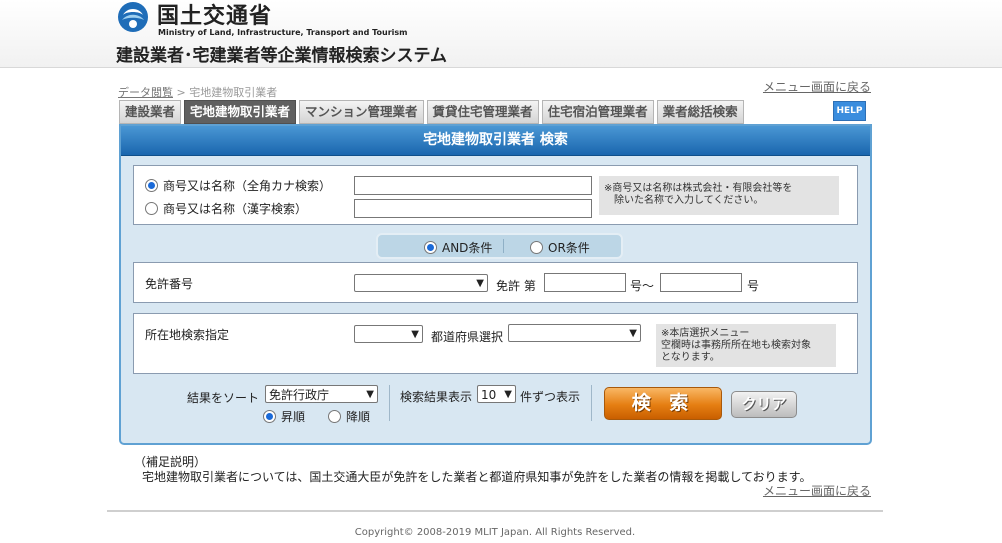 This screenshot has width=1002, height=543. Describe the element at coordinates (233, 92) in the screenshot. I see `breadcrumb-current: 宅地建物取引業者` at that location.